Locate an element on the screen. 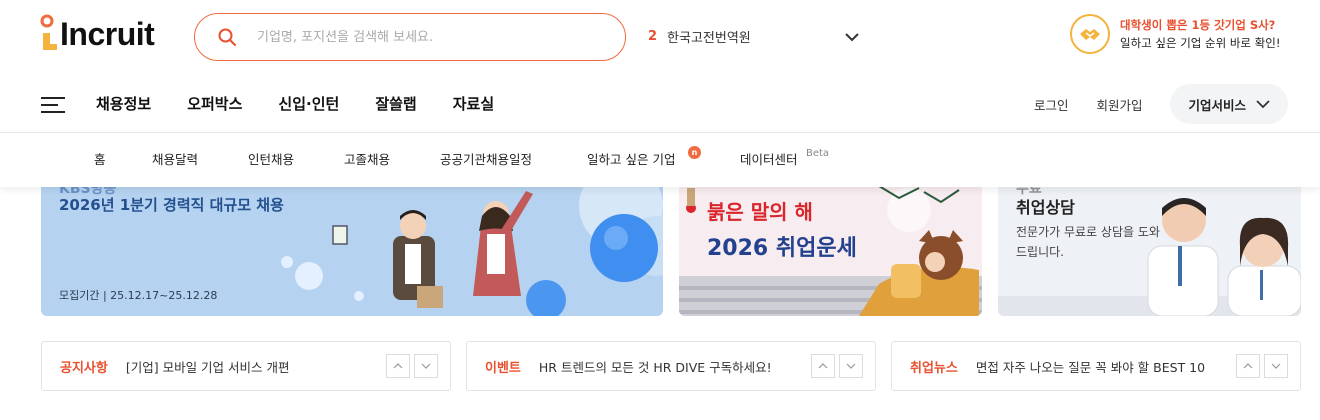  trending-keyword: 2 한국고전번역원 is located at coordinates (699, 36).